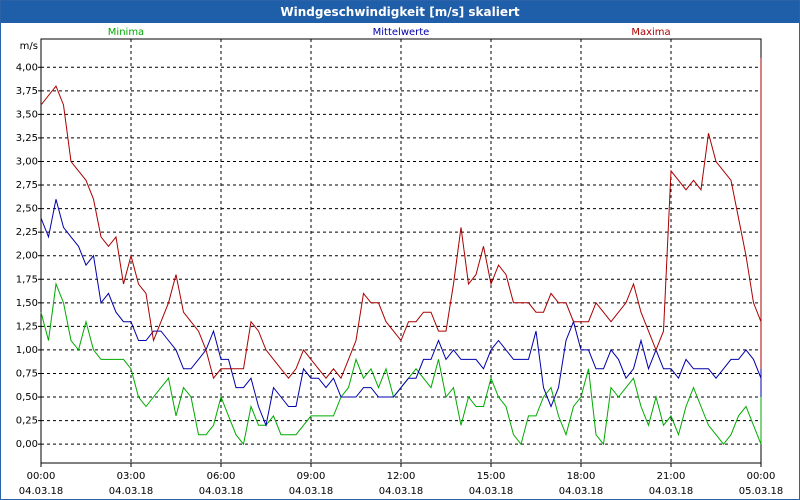 The height and width of the screenshot is (500, 800). I want to click on x-tick-time: 12:00, so click(401, 476).